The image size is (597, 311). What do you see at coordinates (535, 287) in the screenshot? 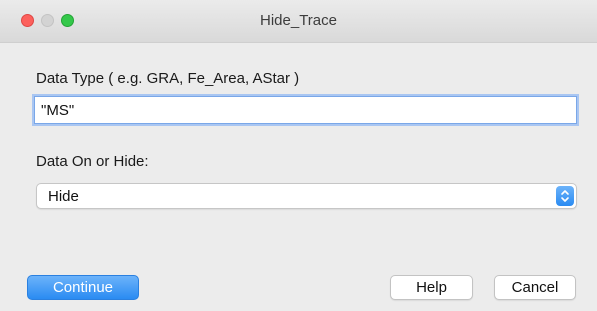
I see `cancel-button: Cancel` at bounding box center [535, 287].